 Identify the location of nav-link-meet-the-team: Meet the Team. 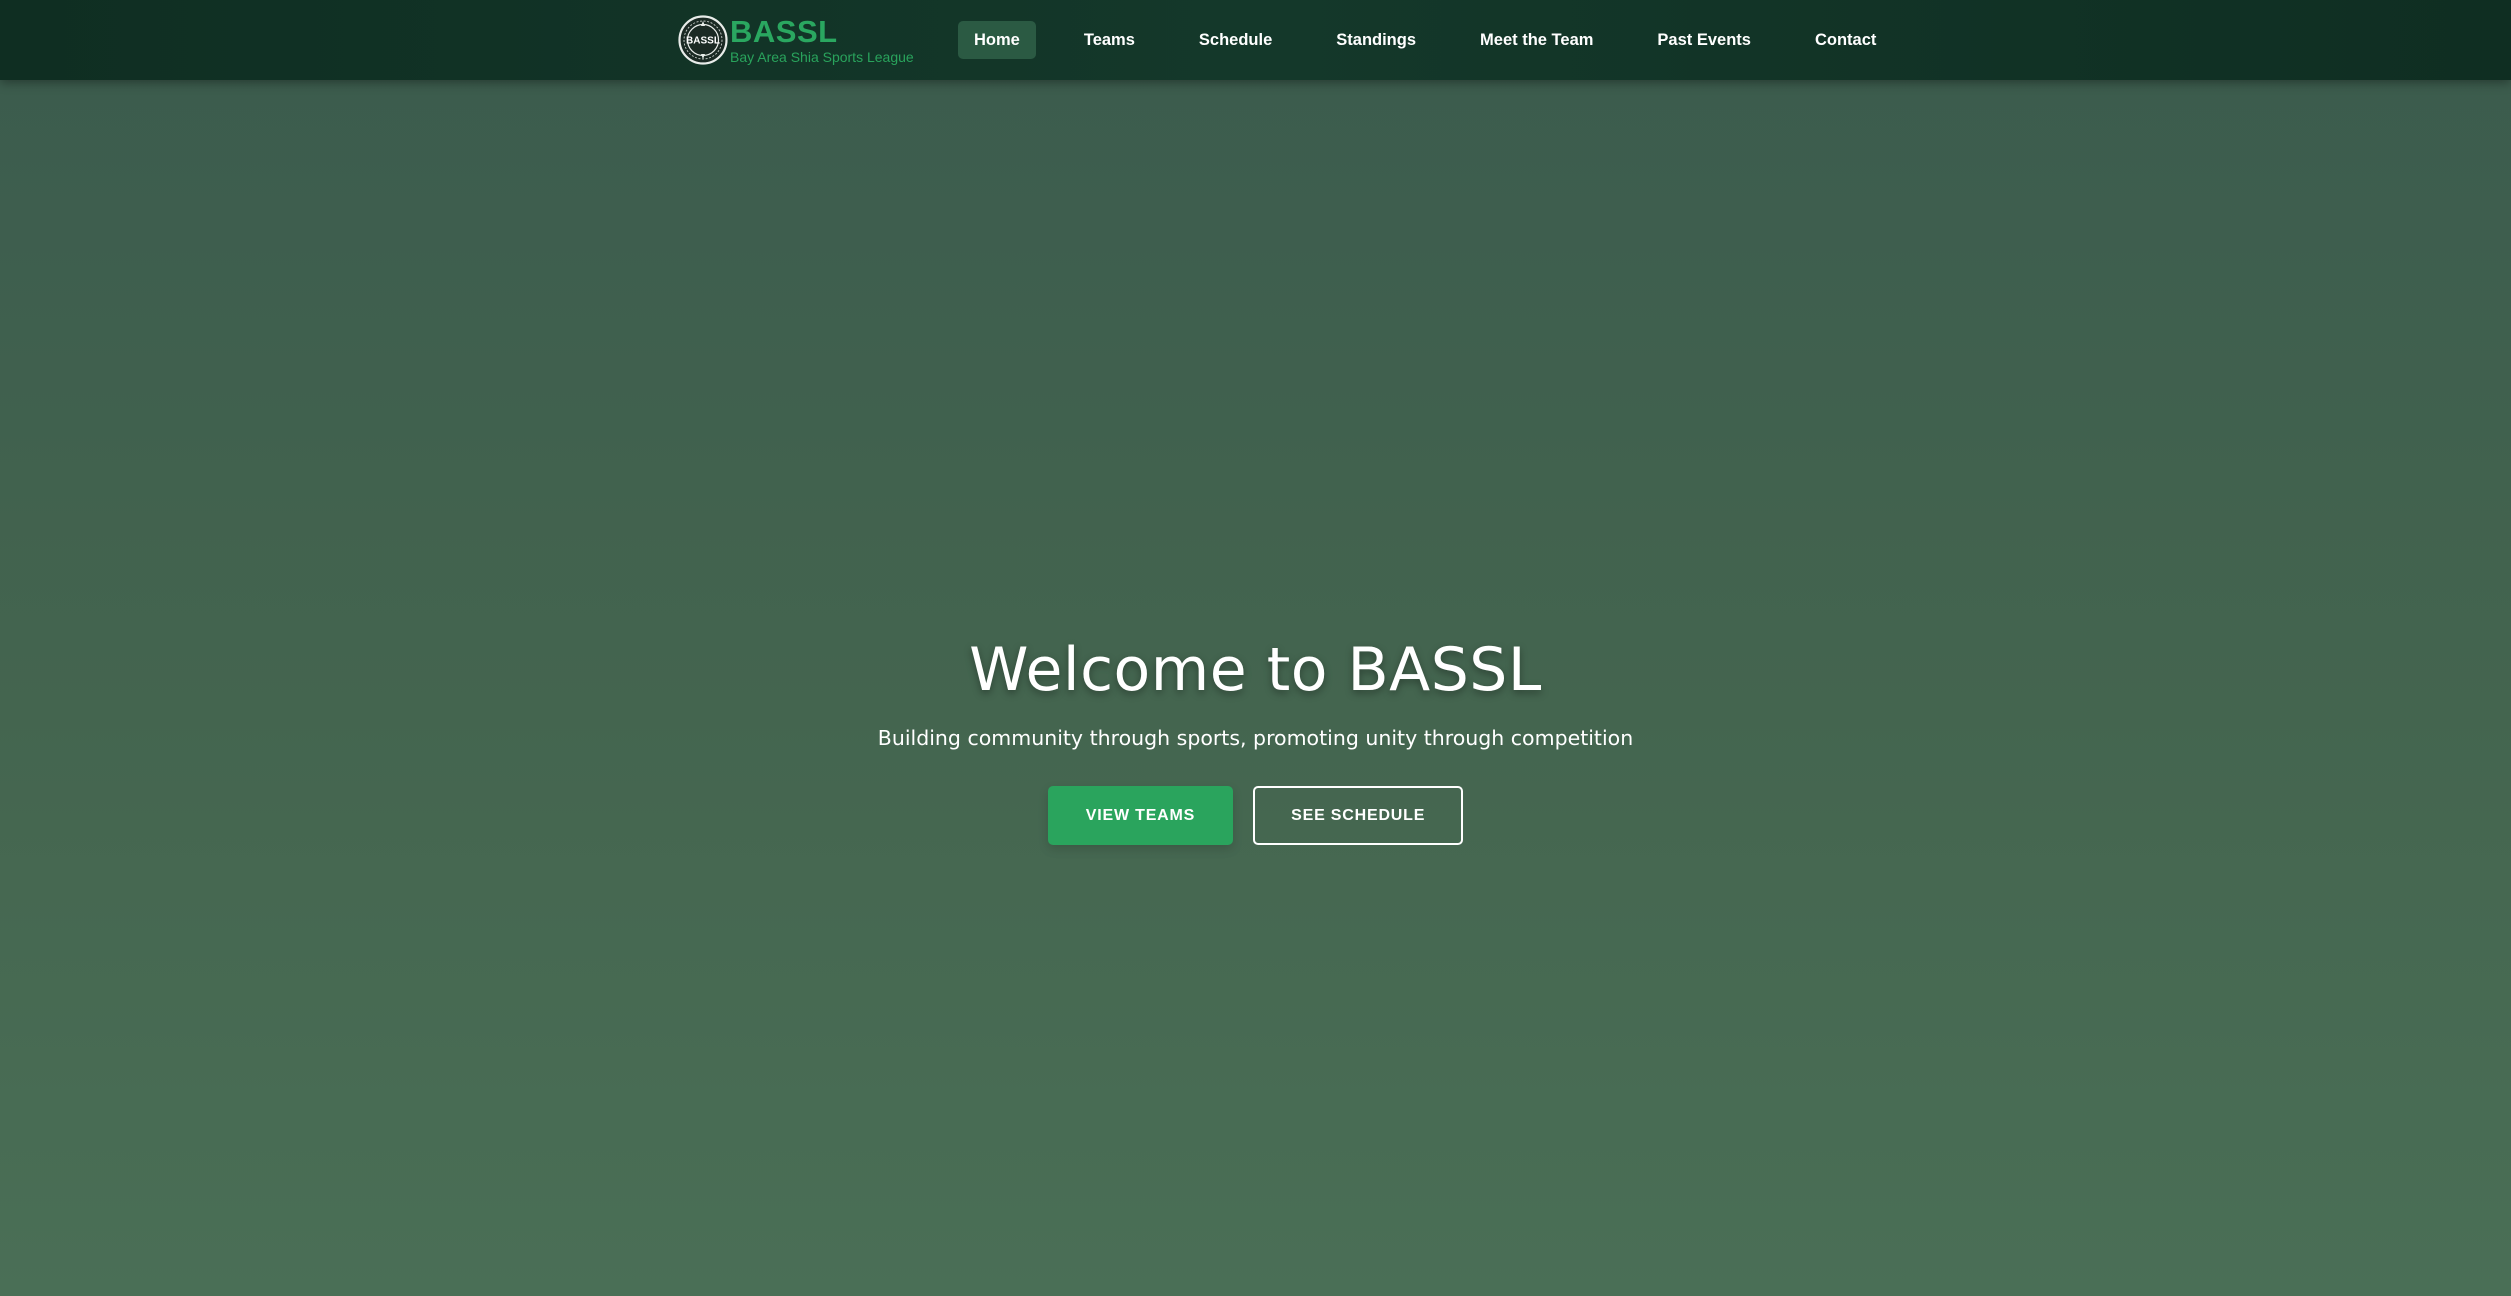
(1536, 40).